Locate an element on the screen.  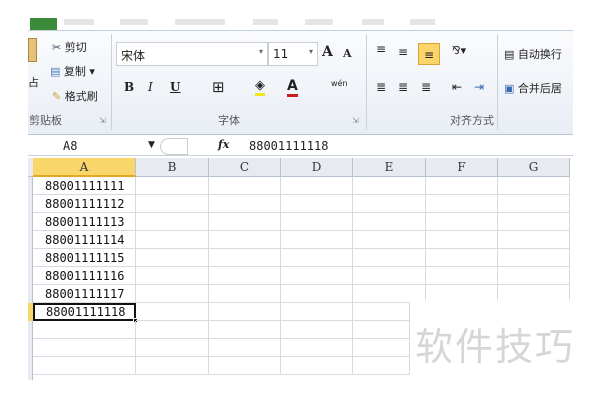
tab-review is located at coordinates (373, 22).